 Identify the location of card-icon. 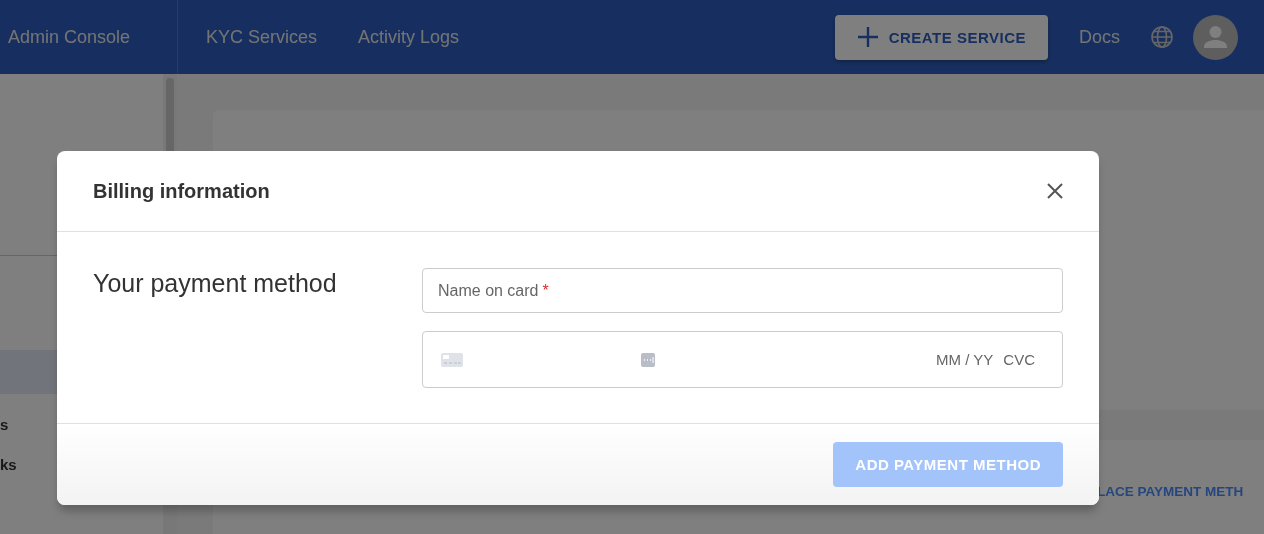
(452, 359).